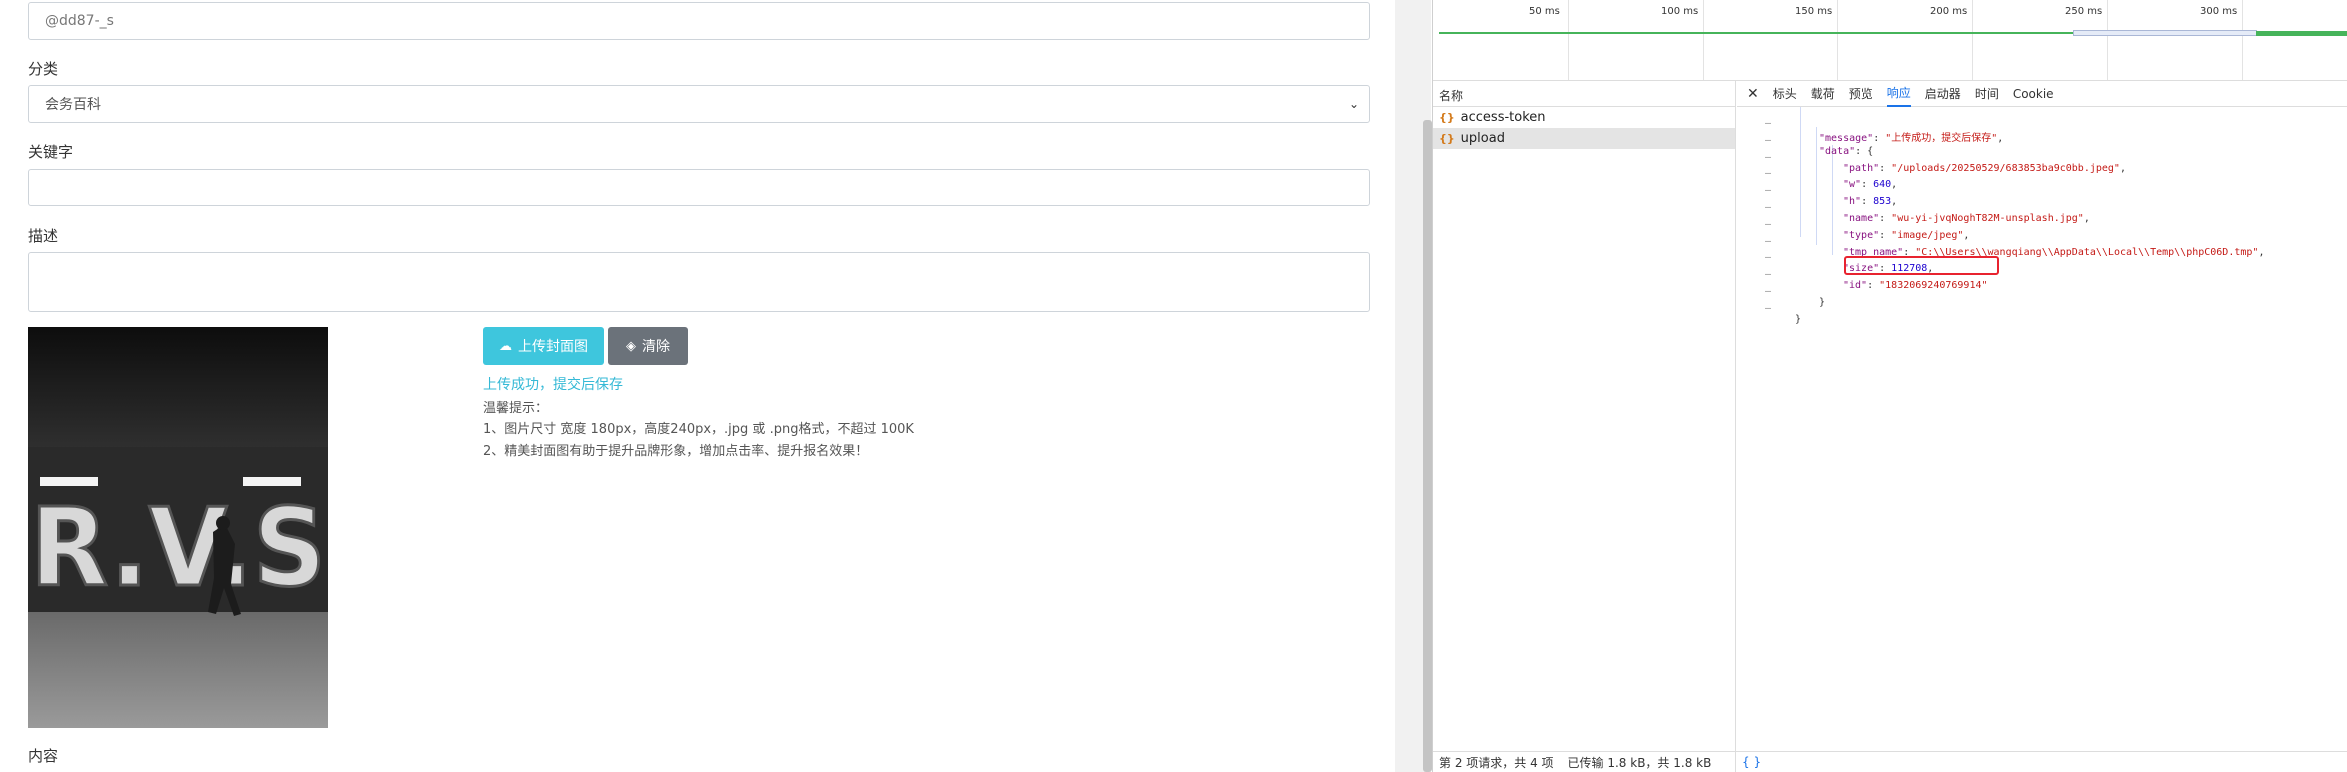  What do you see at coordinates (73, 105) in the screenshot?
I see `category-selected: 会务百科` at bounding box center [73, 105].